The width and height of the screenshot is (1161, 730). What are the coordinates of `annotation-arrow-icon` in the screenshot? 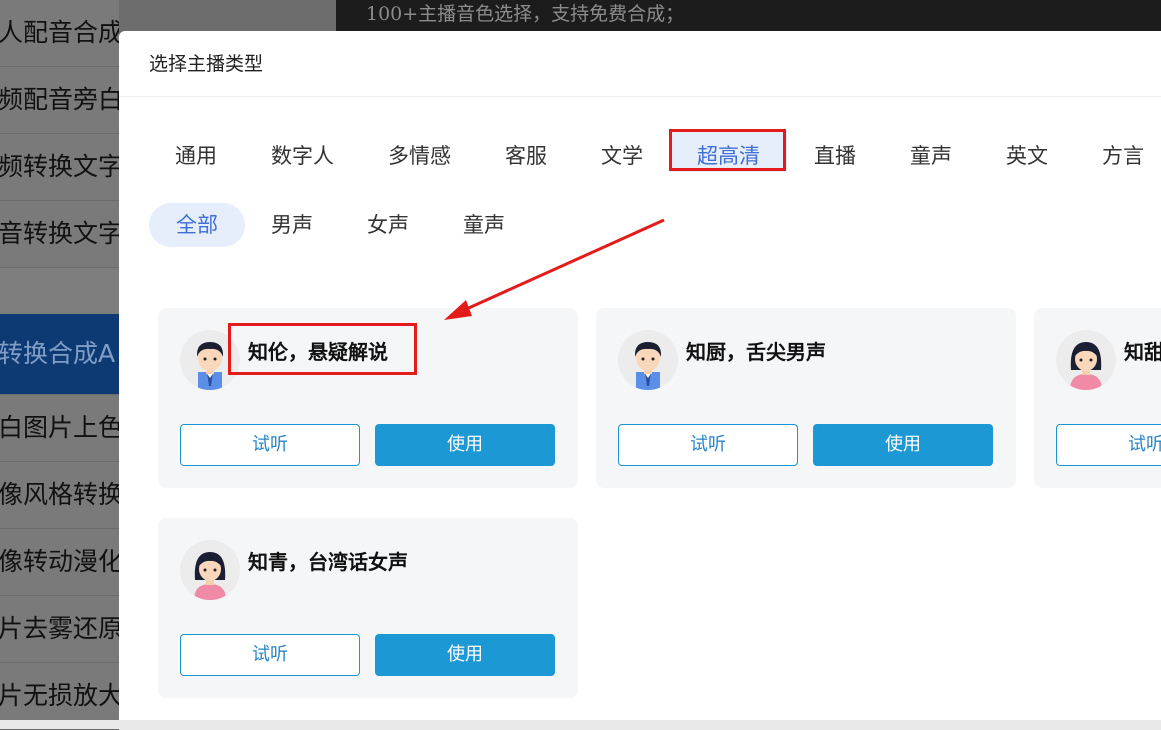 It's located at (554, 269).